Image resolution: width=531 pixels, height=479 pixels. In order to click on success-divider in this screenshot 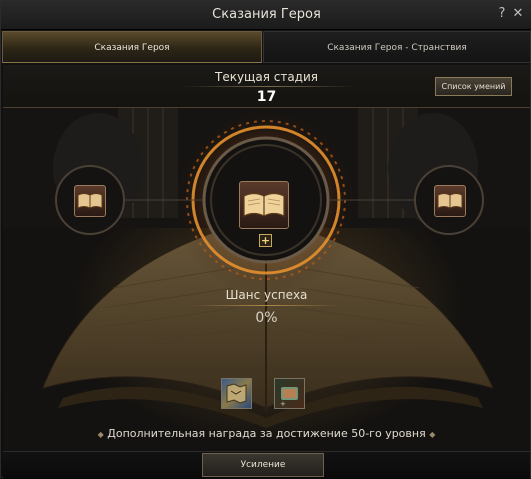, I will do `click(266, 305)`.